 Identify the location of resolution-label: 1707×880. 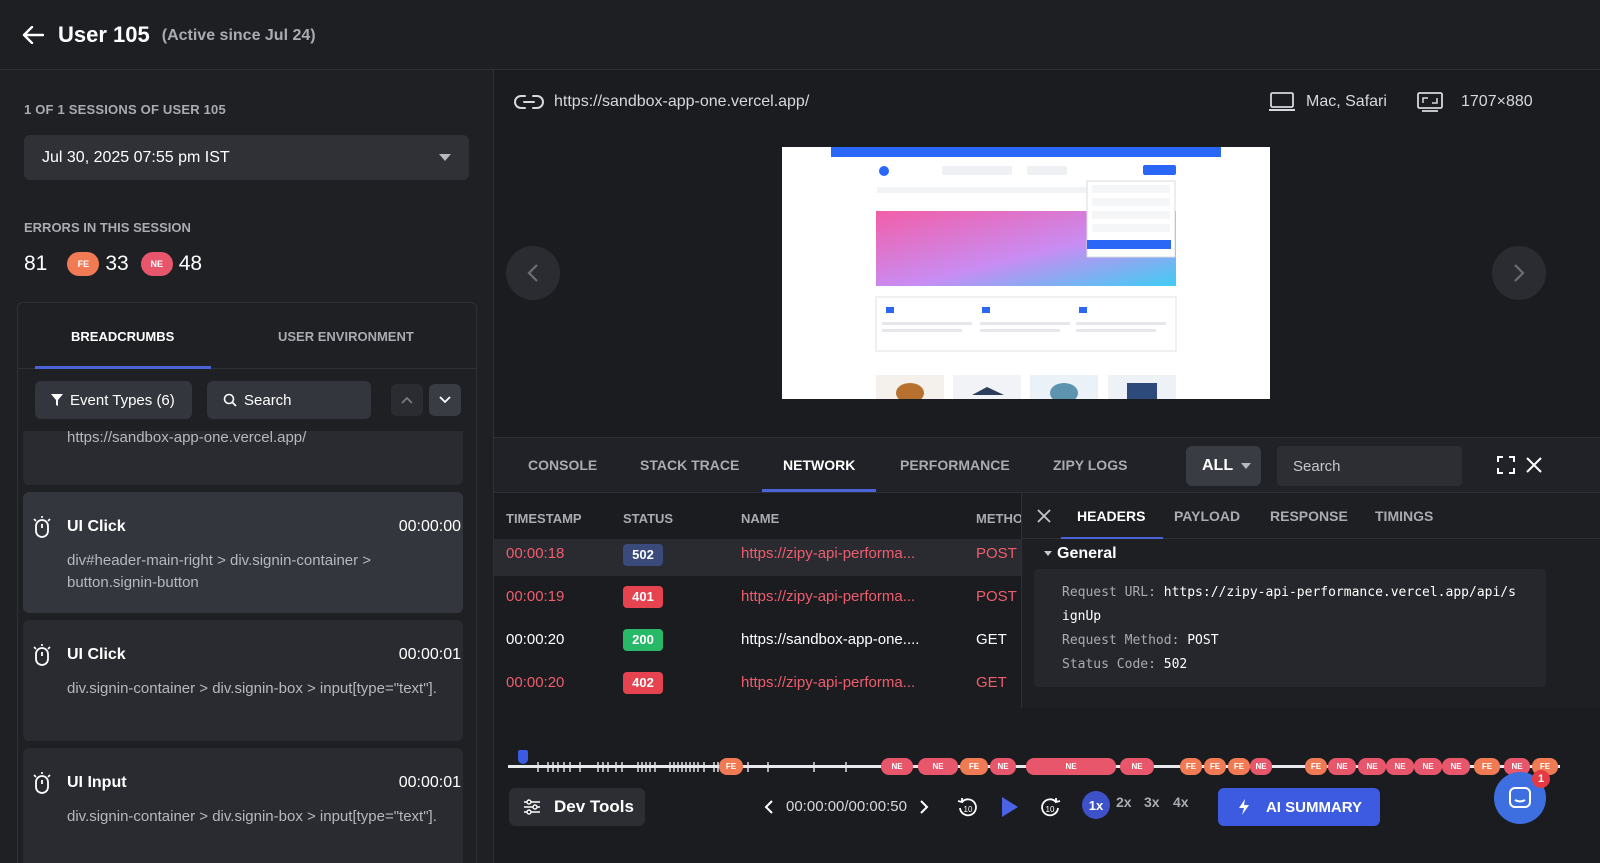
(1497, 101).